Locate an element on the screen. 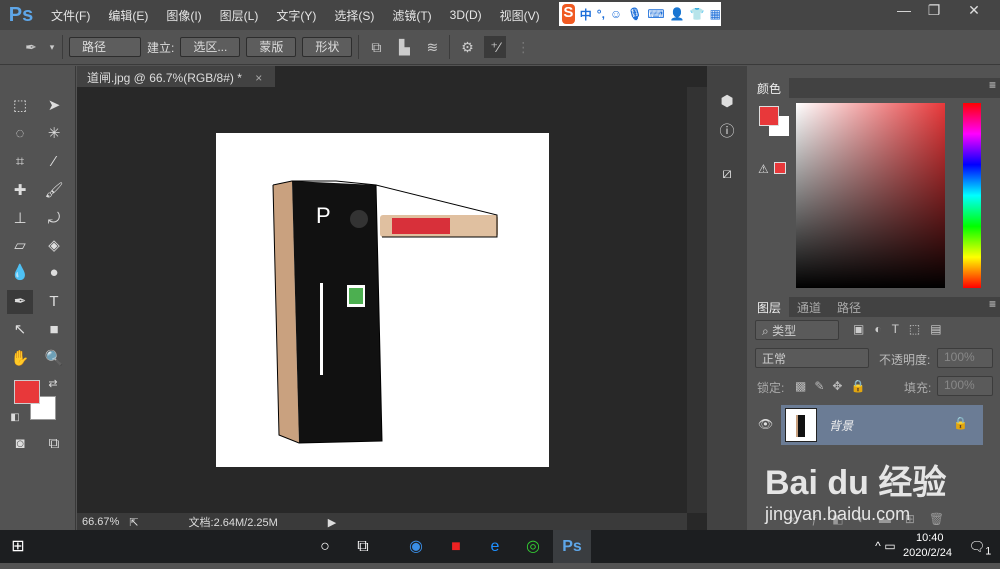  notification-icon: 🗨1 is located at coordinates (980, 546).